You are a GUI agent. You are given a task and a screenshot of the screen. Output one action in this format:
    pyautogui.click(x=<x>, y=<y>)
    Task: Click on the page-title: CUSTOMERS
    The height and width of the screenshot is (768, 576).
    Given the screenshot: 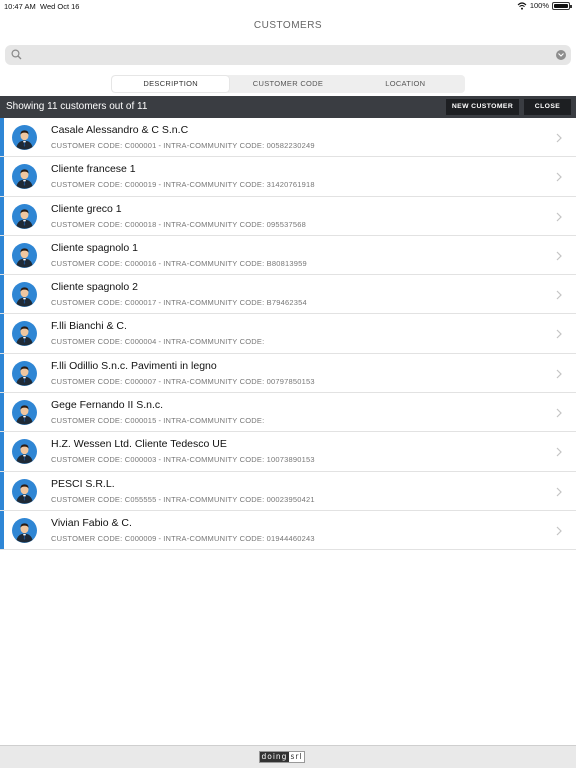 What is the action you would take?
    pyautogui.click(x=288, y=25)
    